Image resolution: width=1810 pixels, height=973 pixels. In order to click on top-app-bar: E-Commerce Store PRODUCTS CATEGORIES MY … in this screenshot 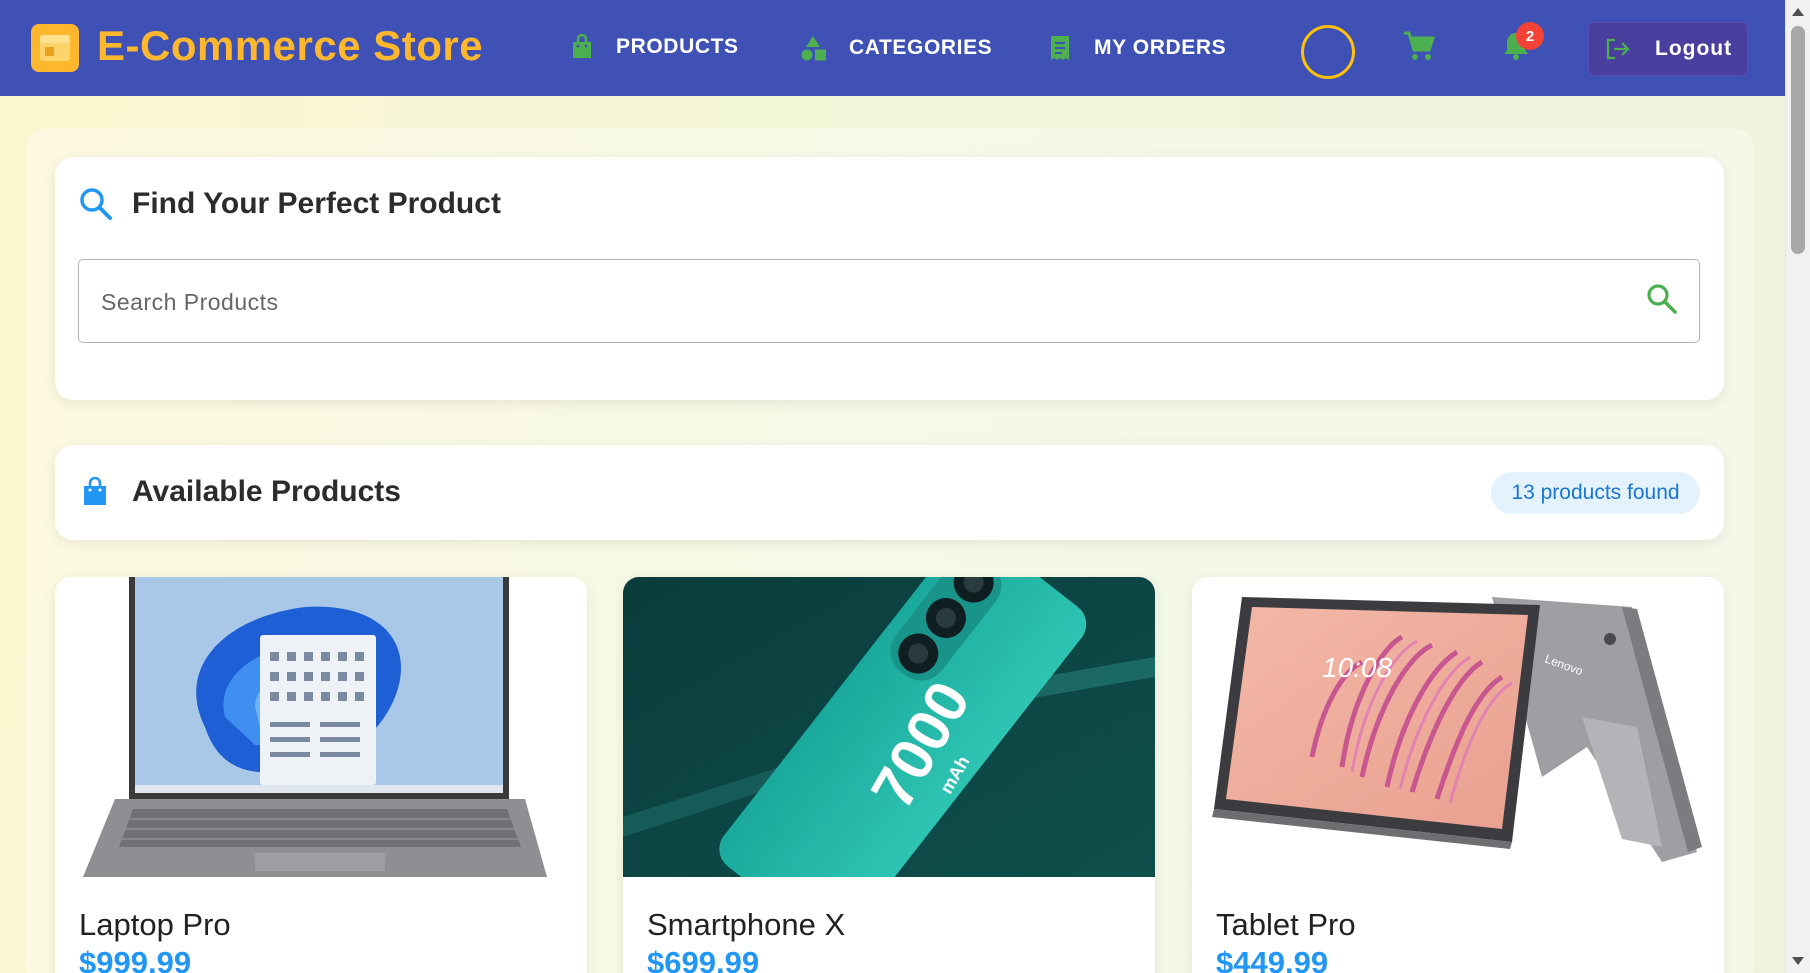, I will do `click(892, 48)`.